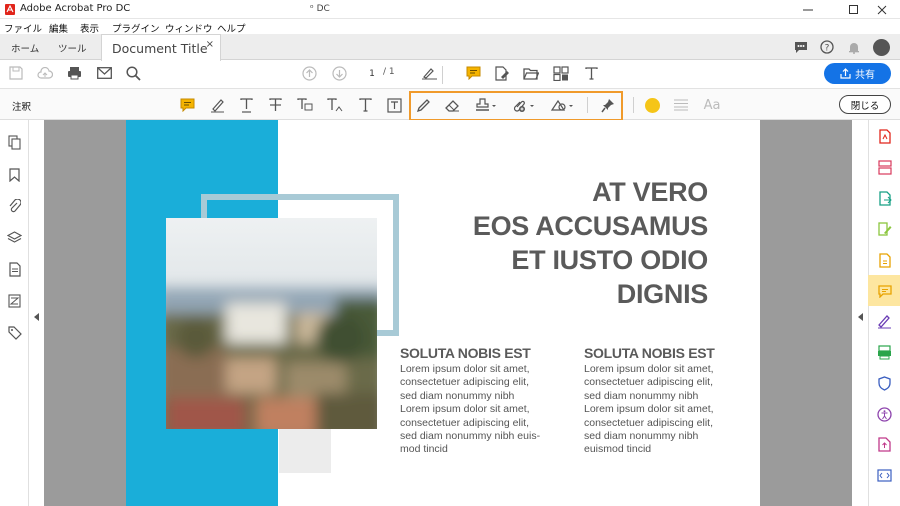 Image resolution: width=900 pixels, height=506 pixels. What do you see at coordinates (189, 28) in the screenshot?
I see `menu-window: ウィンドウ` at bounding box center [189, 28].